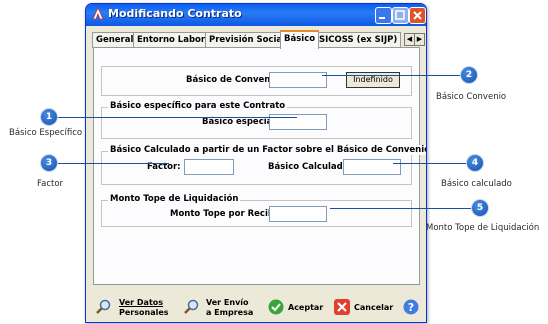  What do you see at coordinates (372, 167) in the screenshot?
I see `basico-calculado-input` at bounding box center [372, 167].